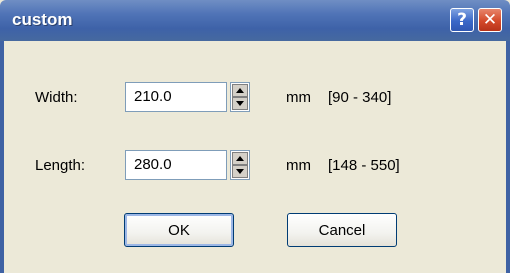 This screenshot has height=273, width=510. What do you see at coordinates (360, 97) in the screenshot?
I see `width-range: [90 - 340]` at bounding box center [360, 97].